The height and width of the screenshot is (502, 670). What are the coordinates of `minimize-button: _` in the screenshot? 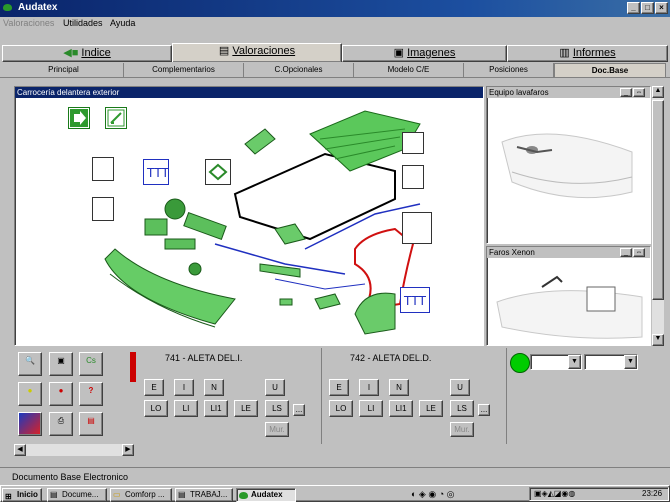 It's located at (633, 8).